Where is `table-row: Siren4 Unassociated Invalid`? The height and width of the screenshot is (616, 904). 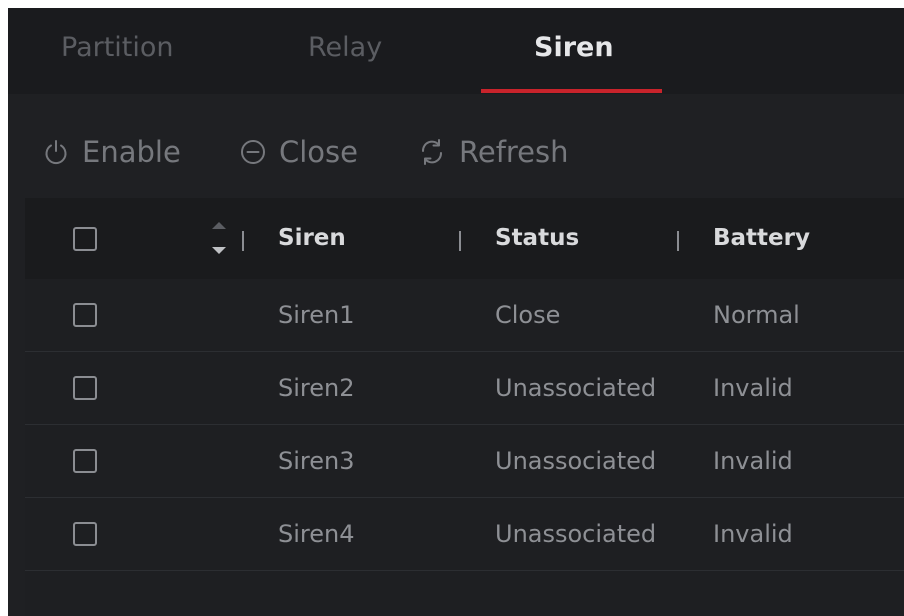 table-row: Siren4 Unassociated Invalid is located at coordinates (464, 534).